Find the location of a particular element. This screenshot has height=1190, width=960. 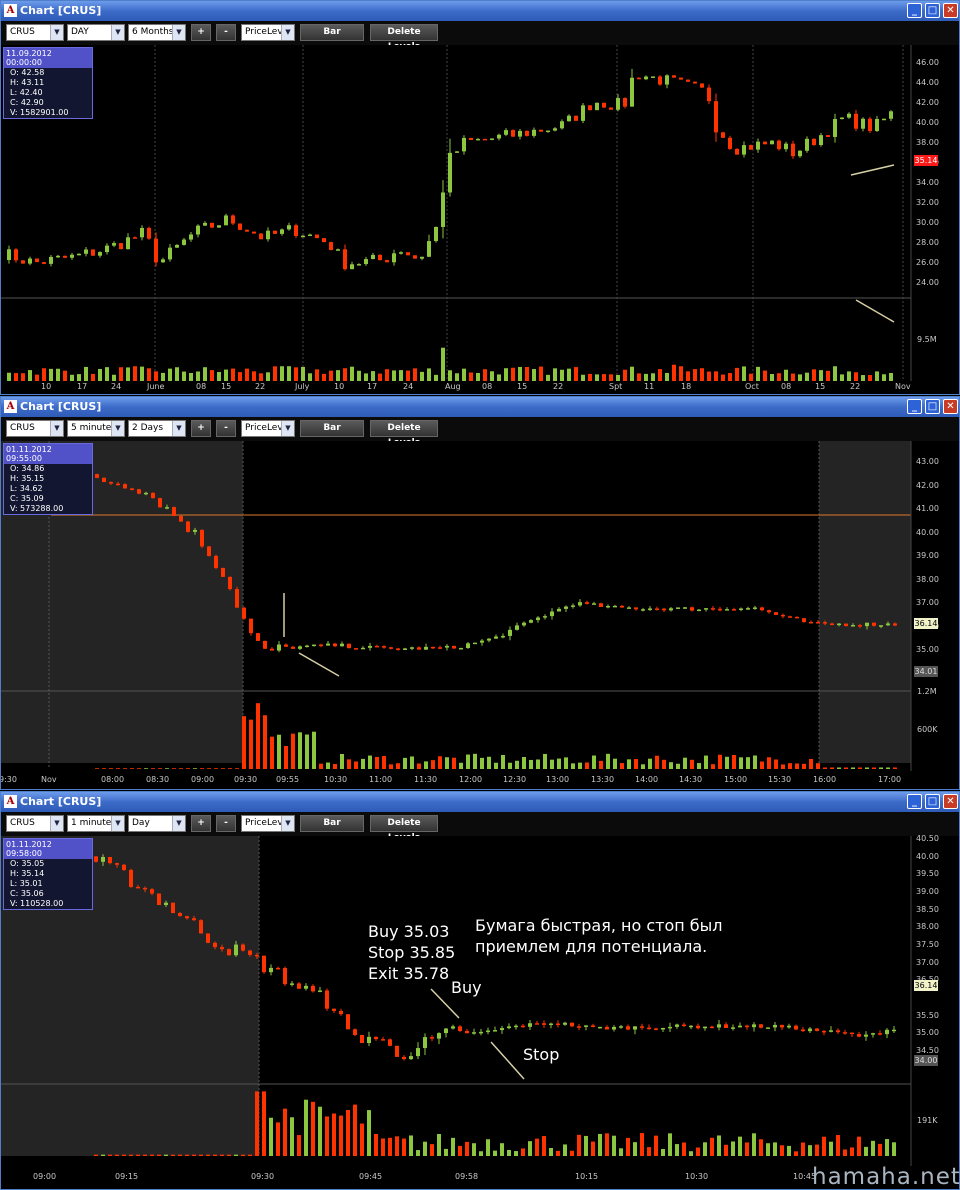

interval-select: DAY ▼ is located at coordinates (96, 32).